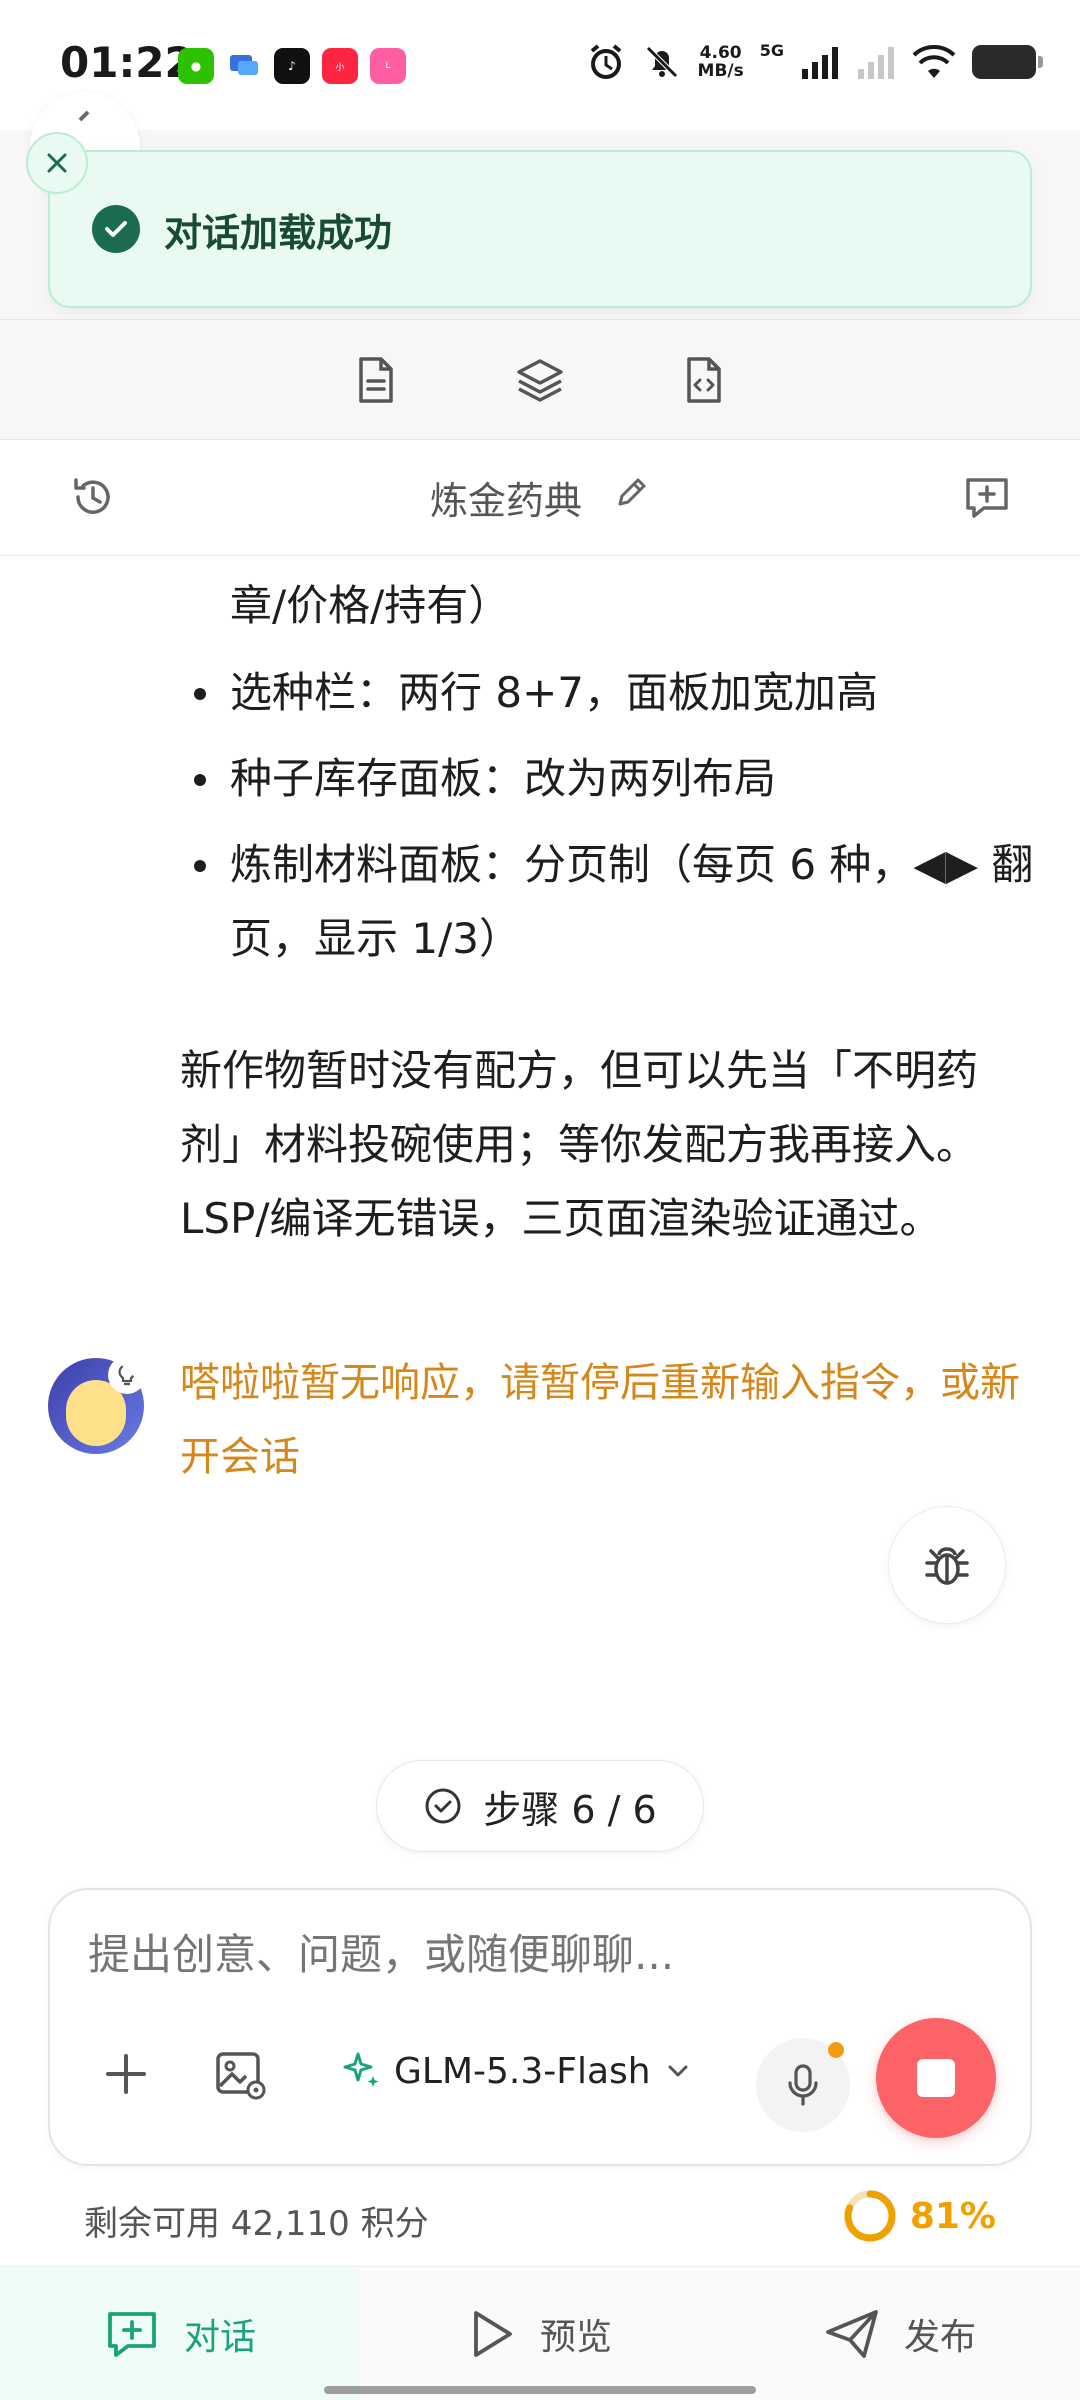 This screenshot has height=2400, width=1080. I want to click on alarm-icon, so click(605, 61).